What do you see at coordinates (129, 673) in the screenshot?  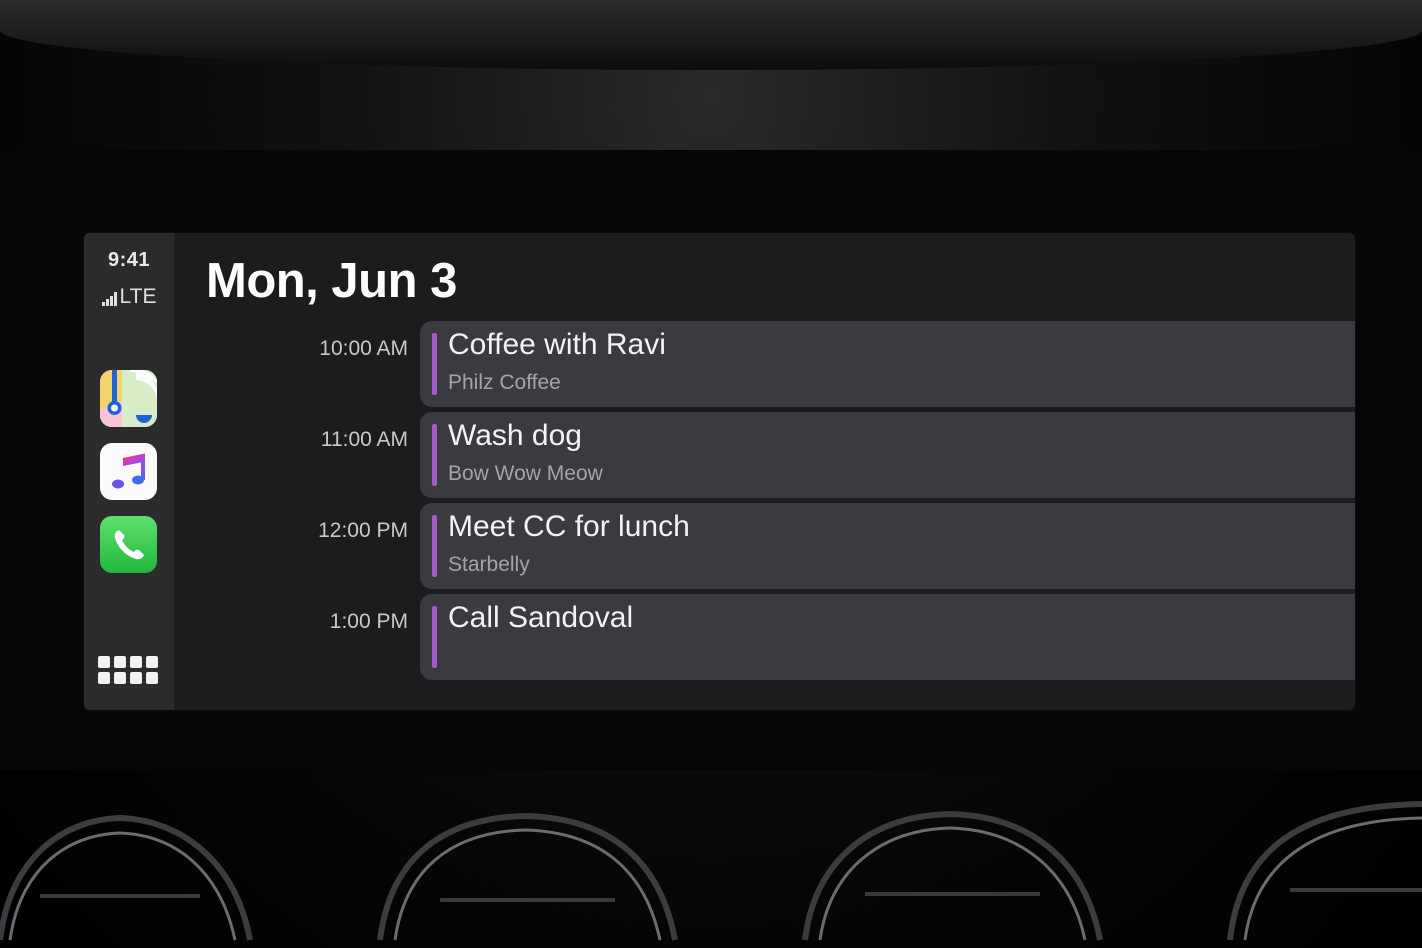 I see `app-grid-button` at bounding box center [129, 673].